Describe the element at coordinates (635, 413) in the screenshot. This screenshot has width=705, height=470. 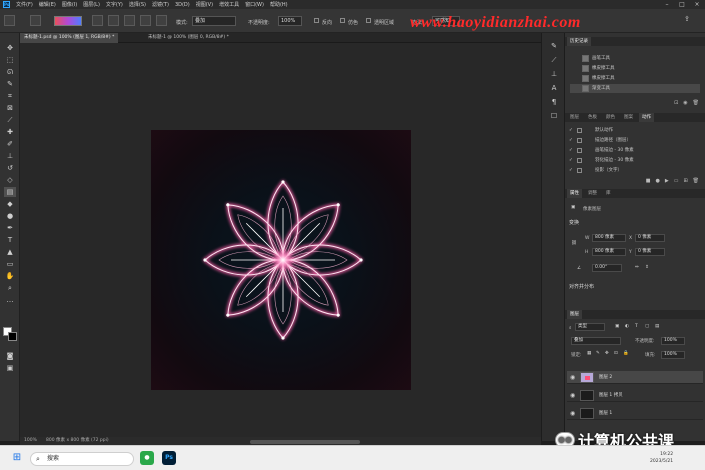
I see `layer-row: ◉ 图层 1` at that location.